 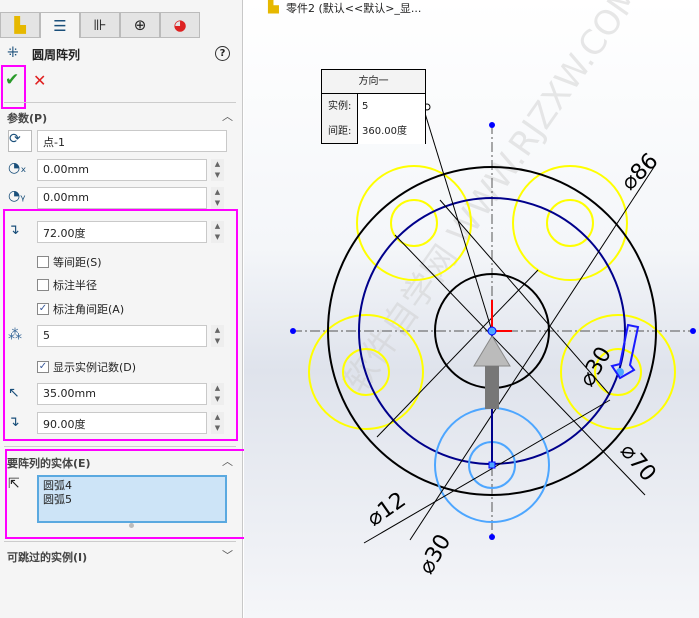 What do you see at coordinates (217, 336) in the screenshot?
I see `instance-count-spinner: ▲ ▼` at bounding box center [217, 336].